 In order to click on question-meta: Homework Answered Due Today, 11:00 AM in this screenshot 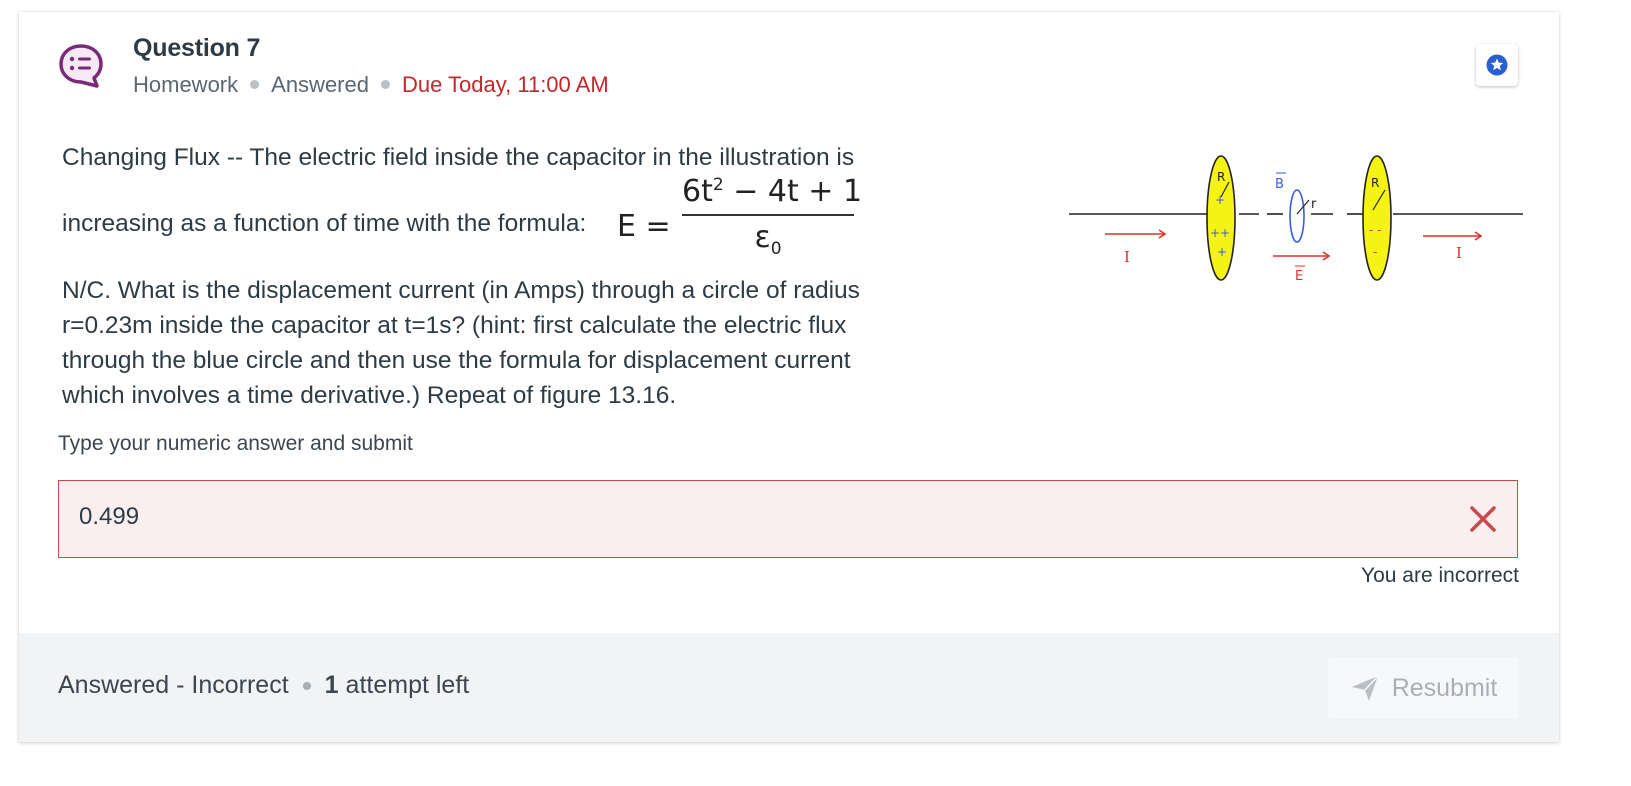, I will do `click(371, 85)`.